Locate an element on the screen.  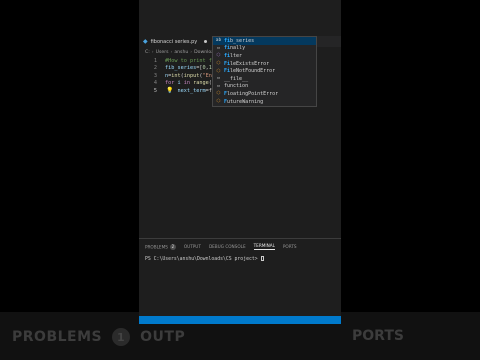
suggestion-item: ⬡ Fi leExistsError is located at coordinates (264, 64).